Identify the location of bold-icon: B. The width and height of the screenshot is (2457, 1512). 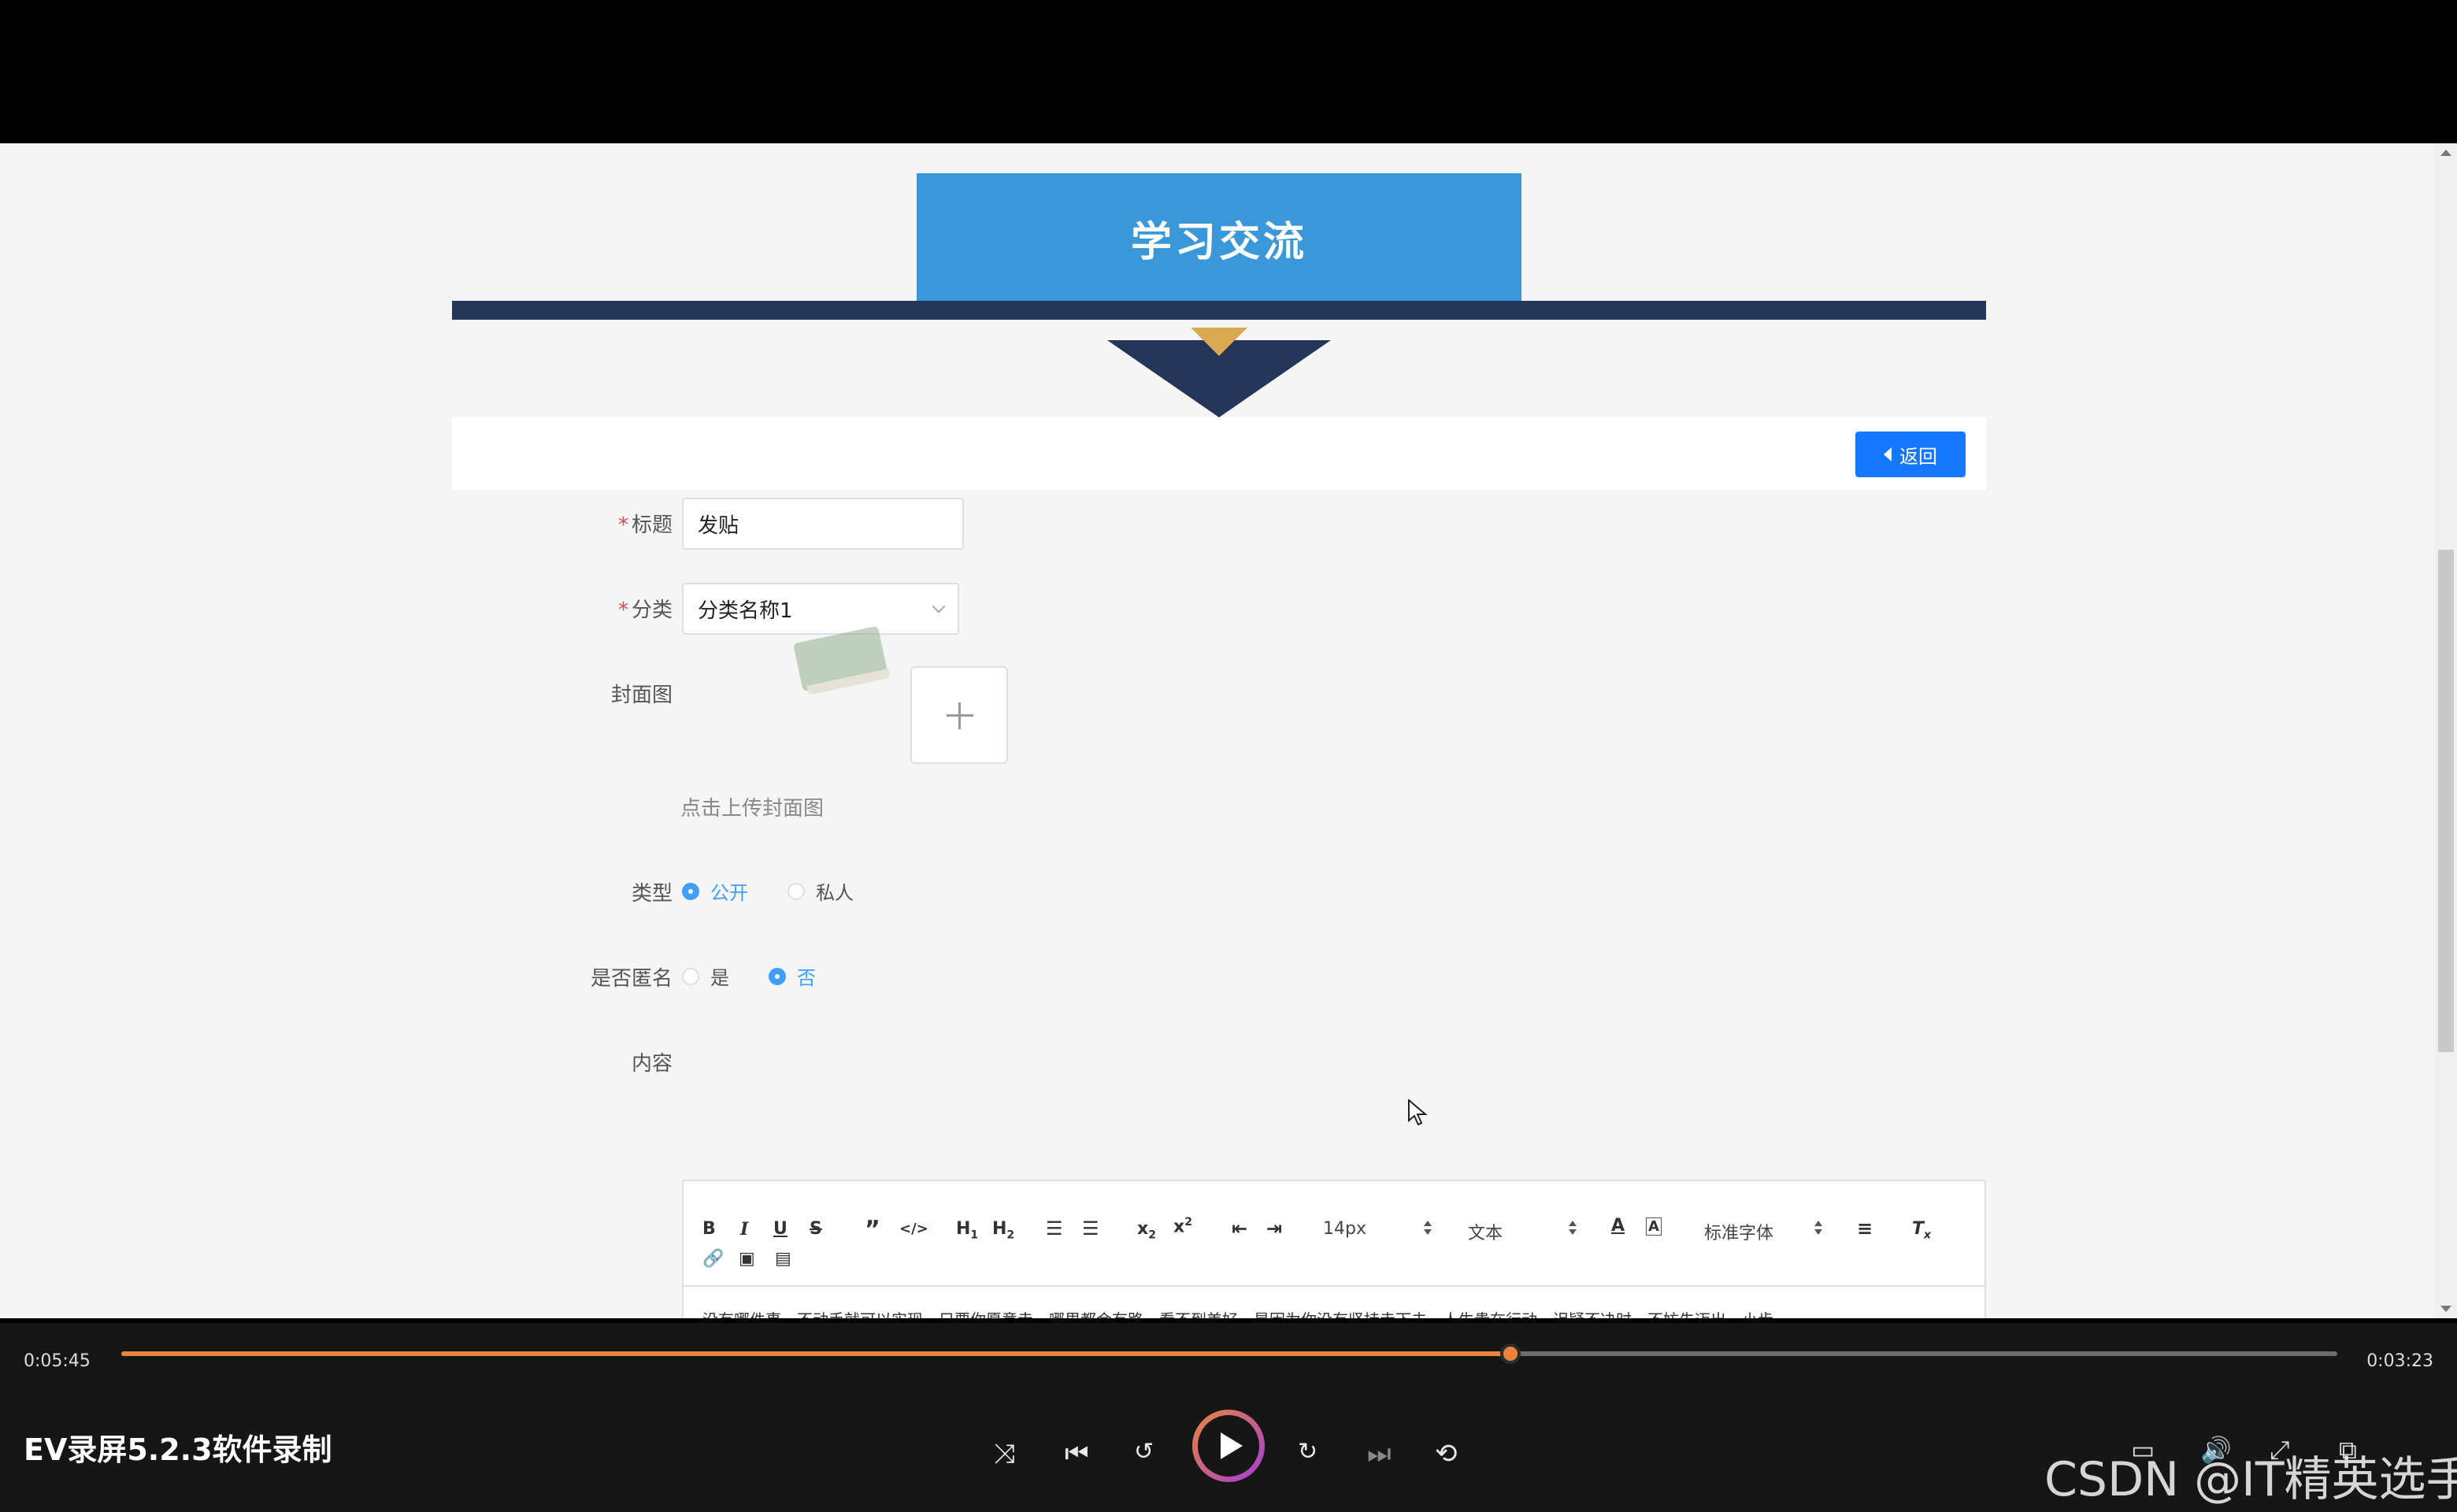
(709, 1229).